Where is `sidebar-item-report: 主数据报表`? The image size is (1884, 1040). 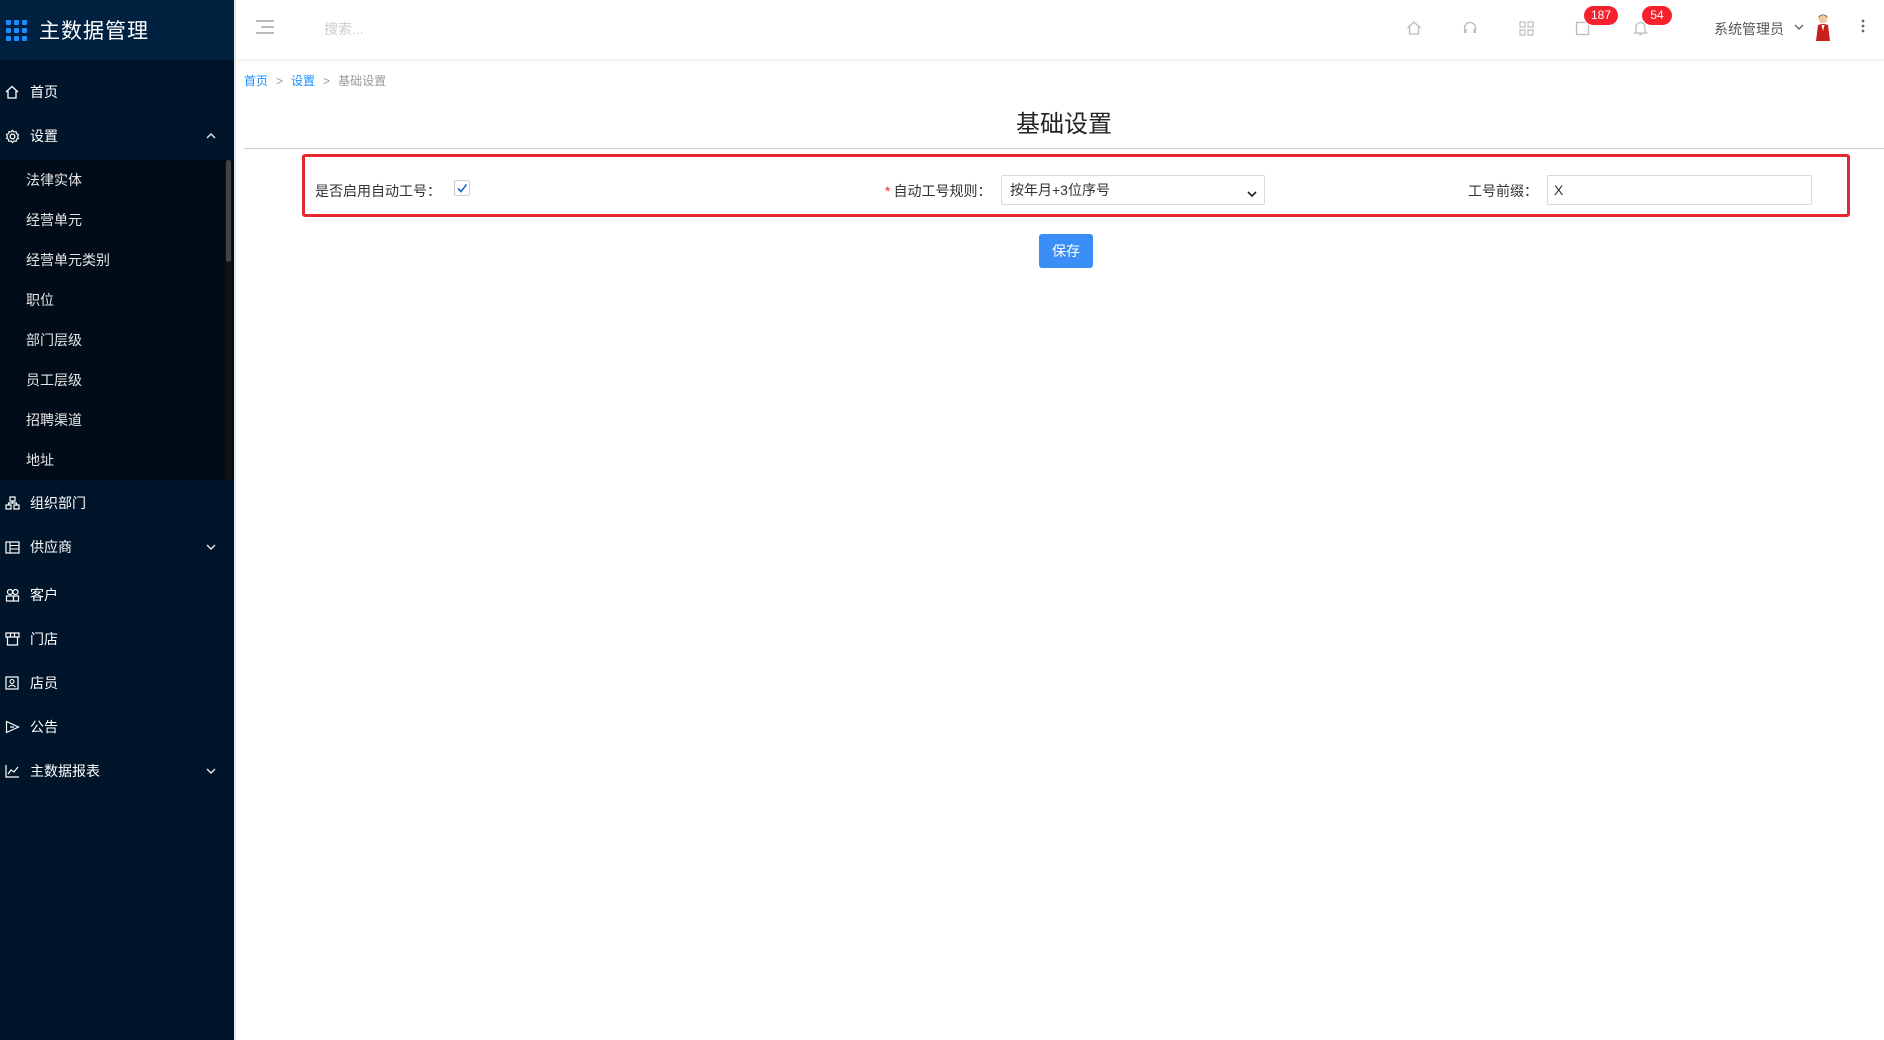
sidebar-item-report: 主数据报表 is located at coordinates (117, 771).